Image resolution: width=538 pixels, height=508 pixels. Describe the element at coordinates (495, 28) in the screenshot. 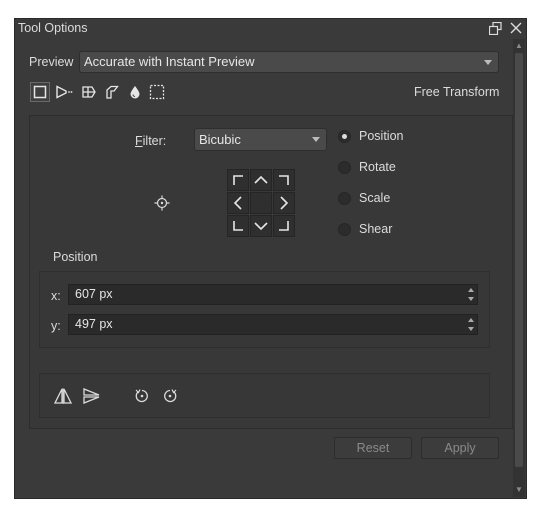

I see `float-window-icon` at that location.